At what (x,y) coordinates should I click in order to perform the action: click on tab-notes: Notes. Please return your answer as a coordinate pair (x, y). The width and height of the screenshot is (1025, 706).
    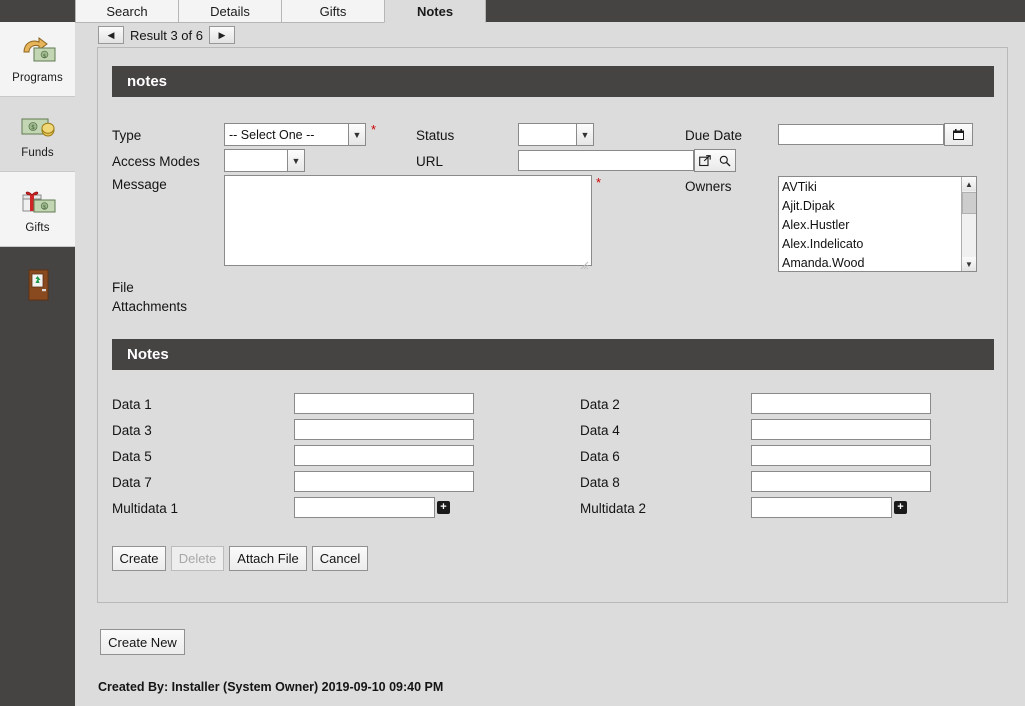
    Looking at the image, I should click on (435, 11).